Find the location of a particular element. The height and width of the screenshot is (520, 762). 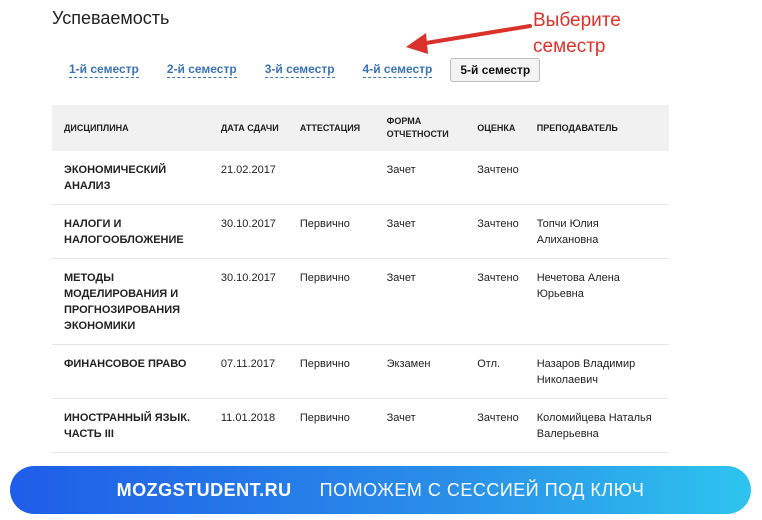

cell-teacher: Топчи Юлия Алихановна is located at coordinates (599, 231).